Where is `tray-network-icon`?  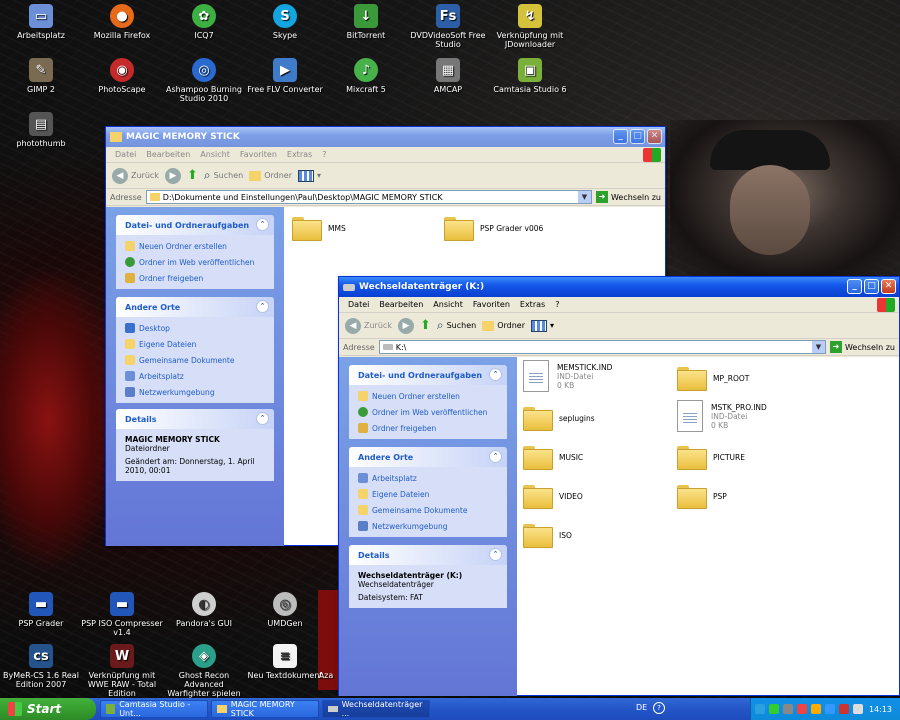 tray-network-icon is located at coordinates (760, 709).